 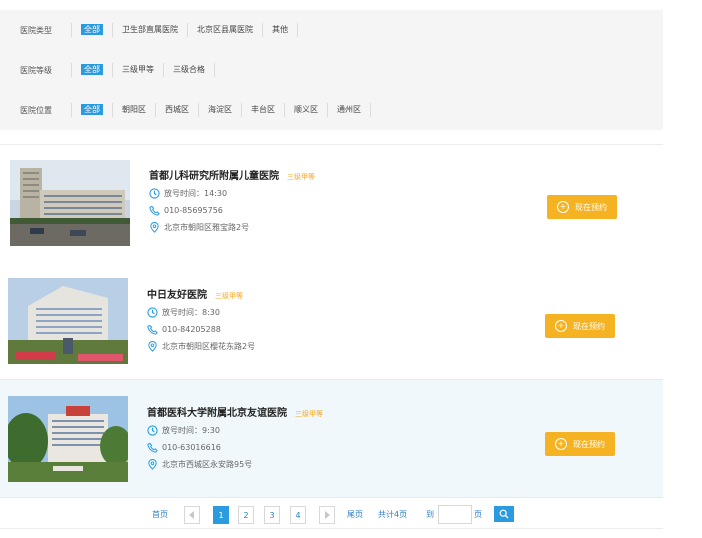 I want to click on release-time: 放号时间：9:30, so click(x=235, y=430).